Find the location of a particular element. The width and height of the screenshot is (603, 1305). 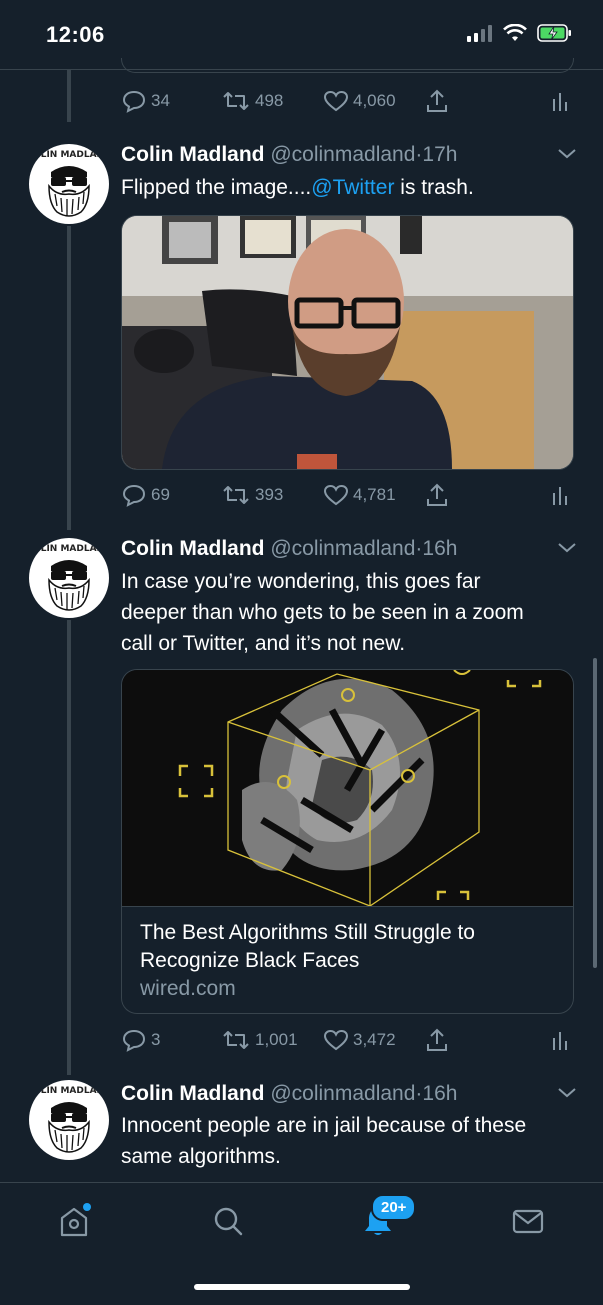

previous-card-edge is located at coordinates (347, 65).